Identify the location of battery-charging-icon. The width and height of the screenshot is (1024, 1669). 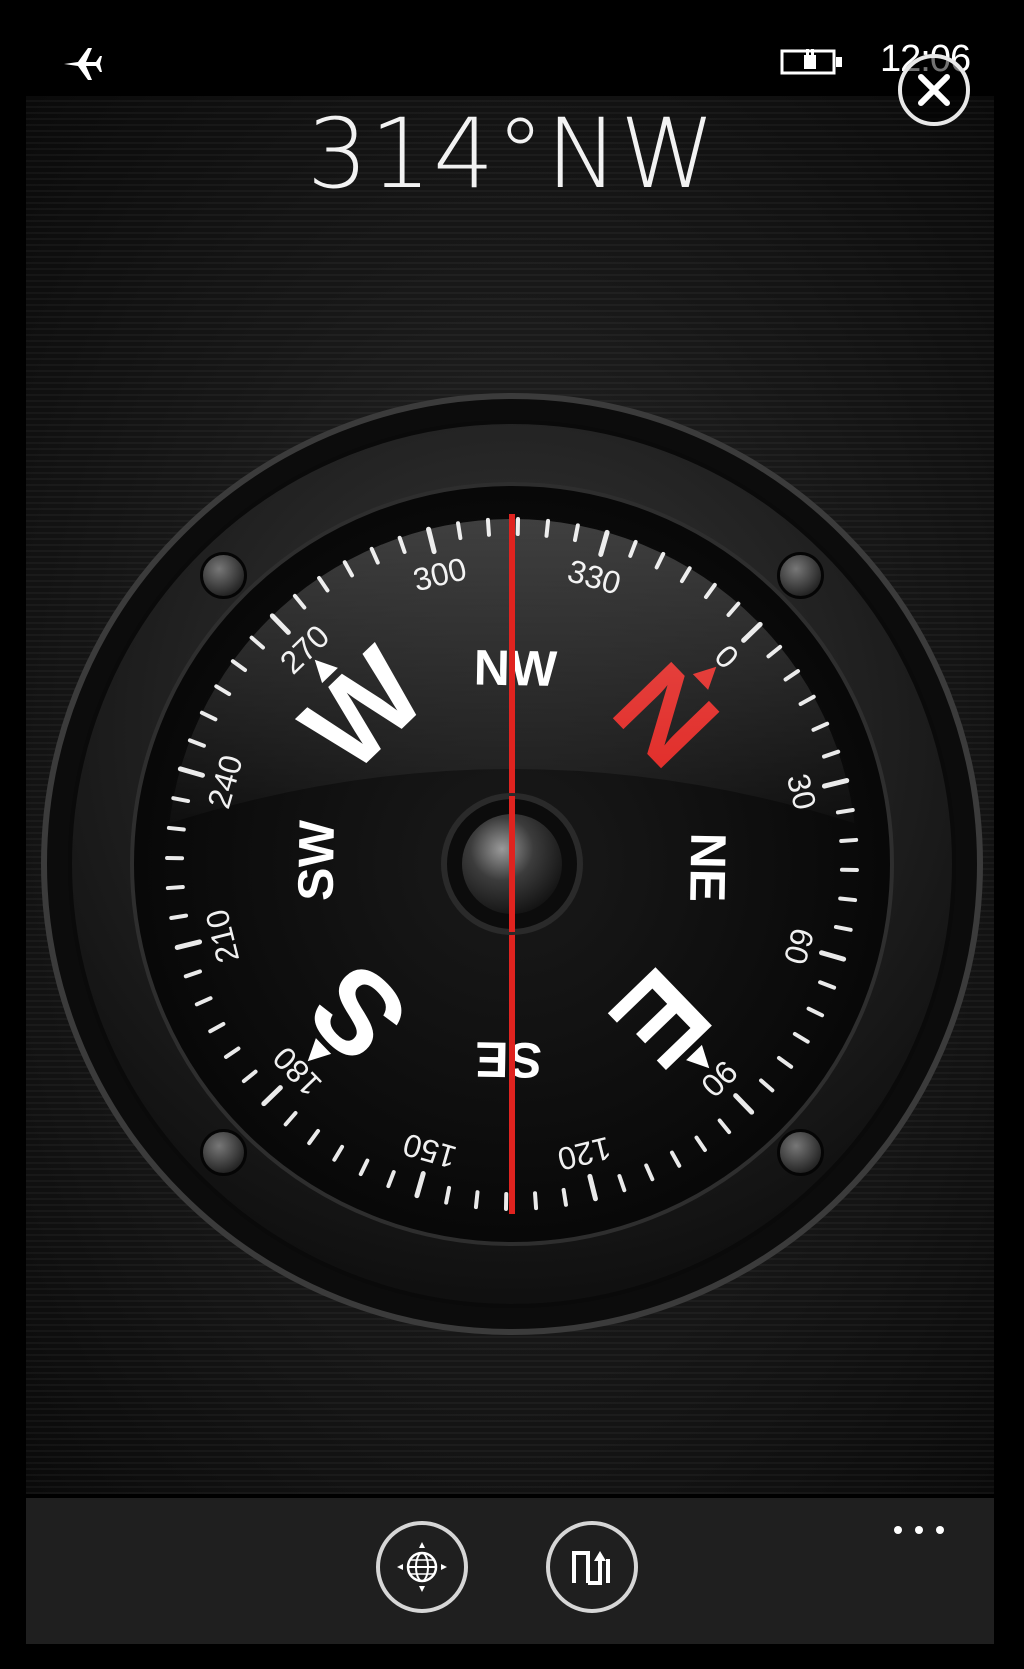
(811, 62).